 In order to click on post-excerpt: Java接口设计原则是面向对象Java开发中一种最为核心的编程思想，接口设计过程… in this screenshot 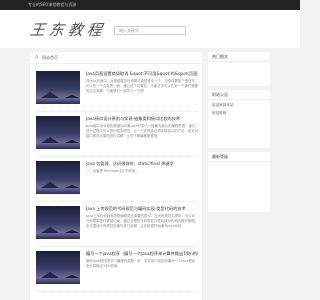, I will do `click(142, 131)`.